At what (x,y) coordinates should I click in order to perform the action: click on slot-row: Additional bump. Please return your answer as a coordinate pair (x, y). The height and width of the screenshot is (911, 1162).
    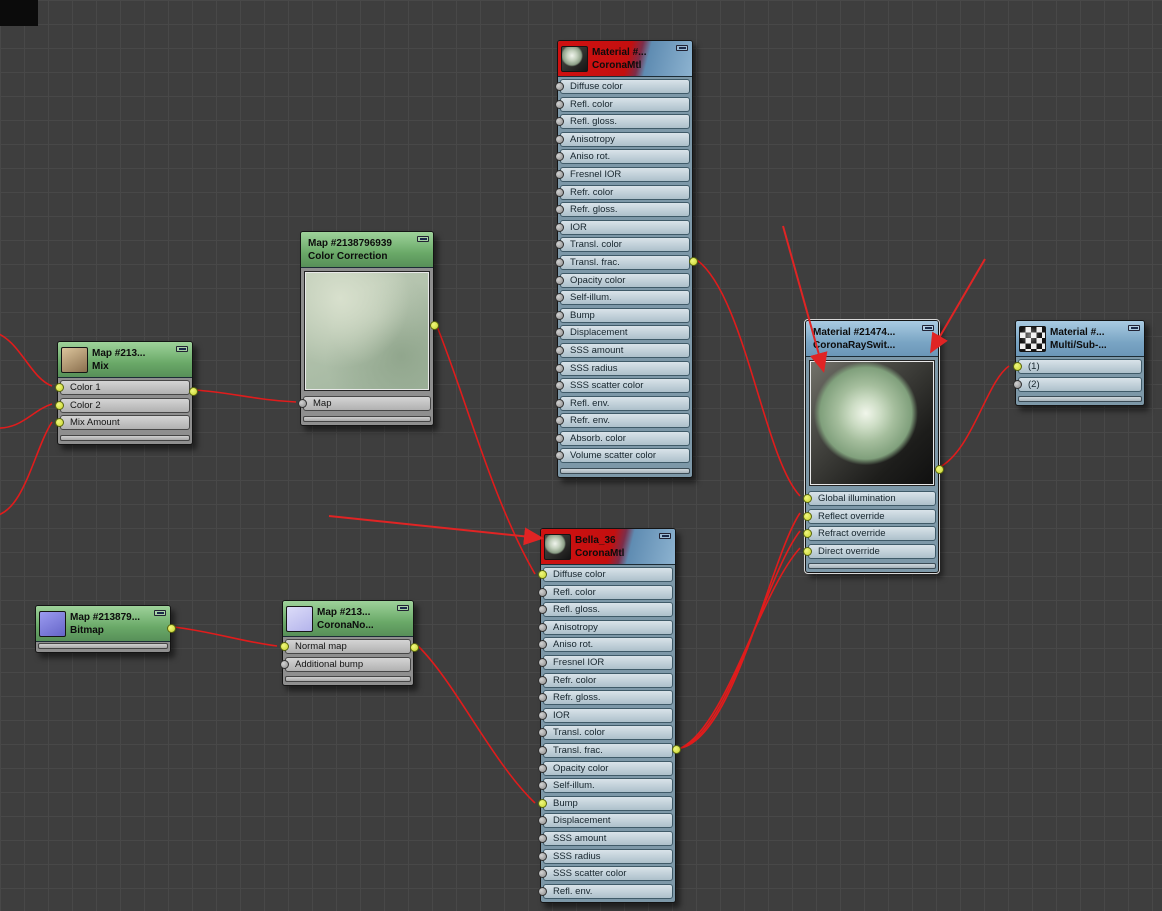
    Looking at the image, I should click on (345, 664).